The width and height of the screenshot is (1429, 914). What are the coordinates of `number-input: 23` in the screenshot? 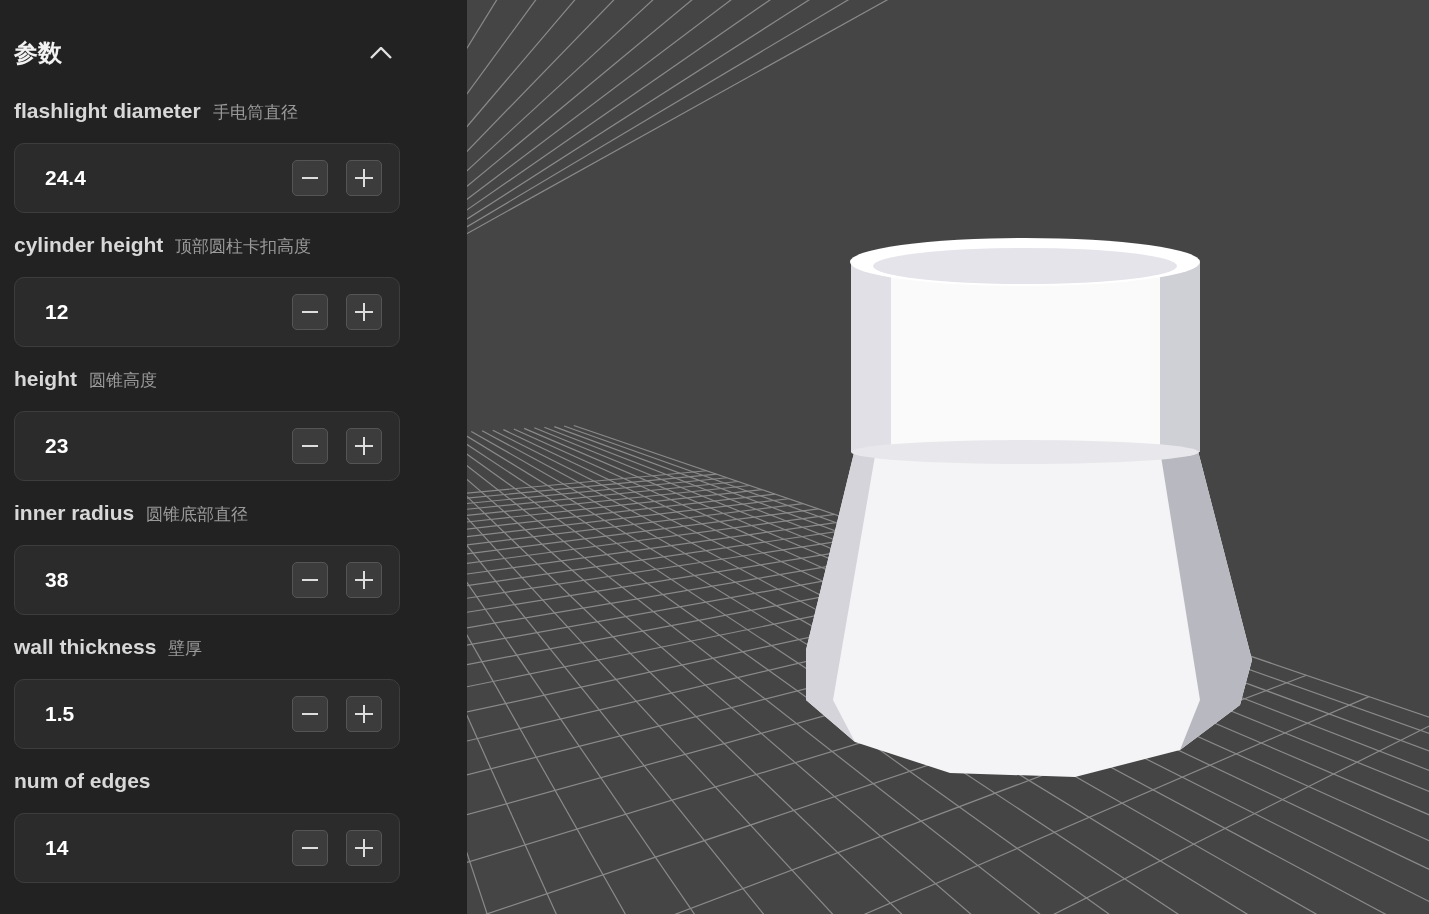 It's located at (207, 446).